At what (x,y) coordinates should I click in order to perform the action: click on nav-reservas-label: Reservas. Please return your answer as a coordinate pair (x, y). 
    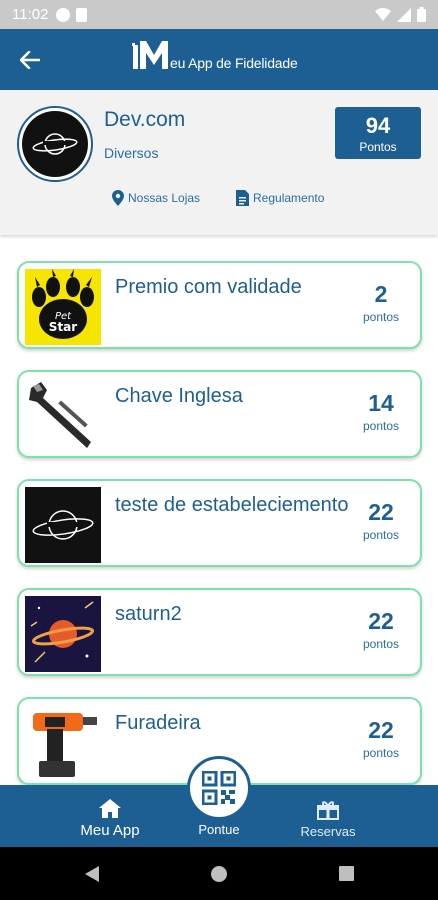
    Looking at the image, I should click on (328, 831).